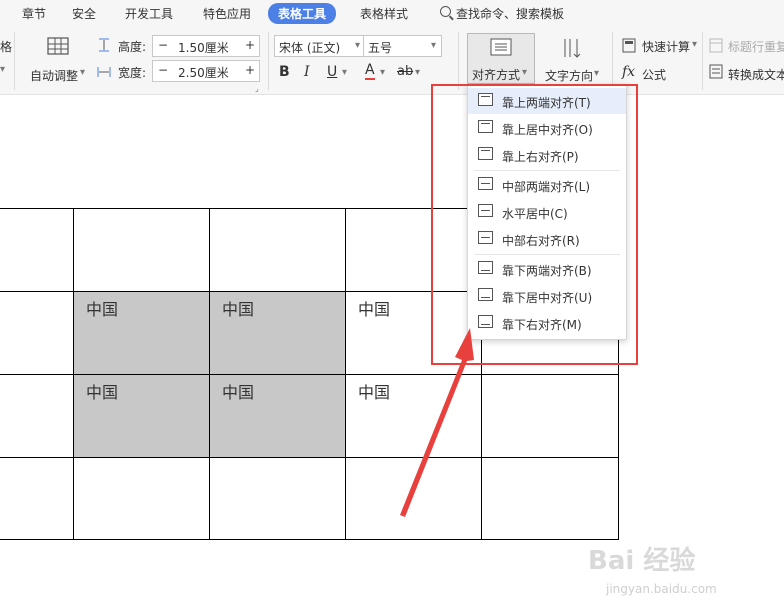 The image size is (784, 612). I want to click on watermark-logo: Bai 经验, so click(642, 561).